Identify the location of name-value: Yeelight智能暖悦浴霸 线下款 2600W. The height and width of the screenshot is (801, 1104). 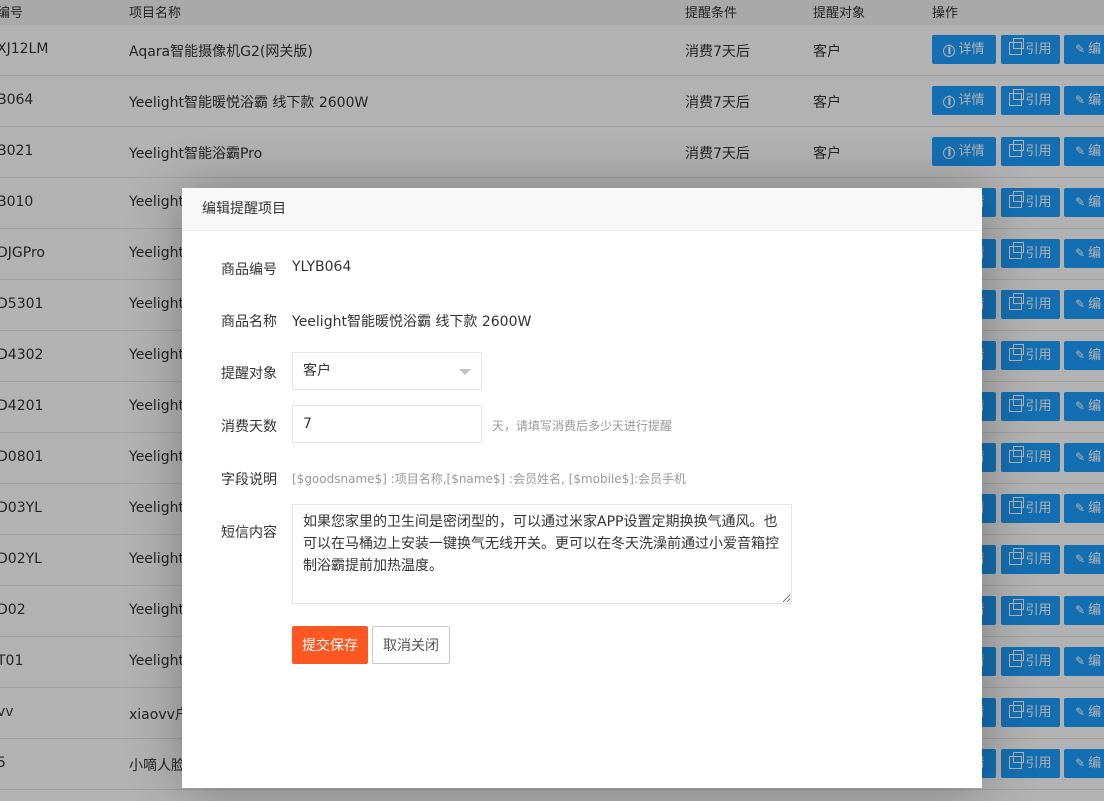
(412, 322).